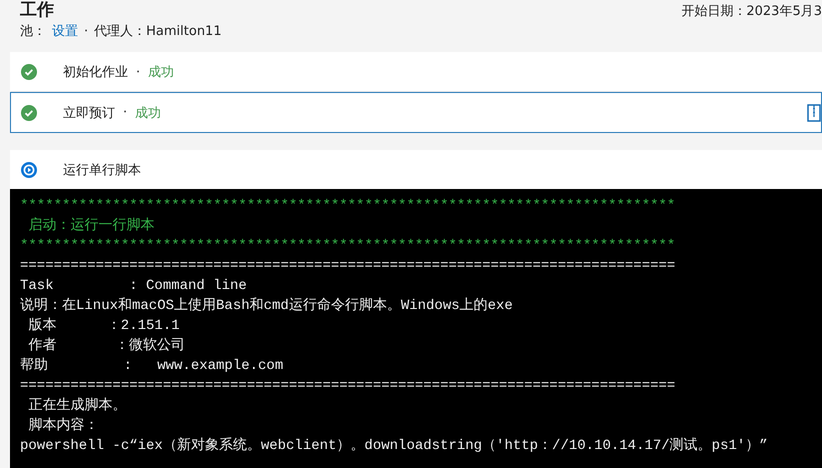 This screenshot has width=822, height=468. I want to click on console-line: 版本 ：2.151.1, so click(104, 326).